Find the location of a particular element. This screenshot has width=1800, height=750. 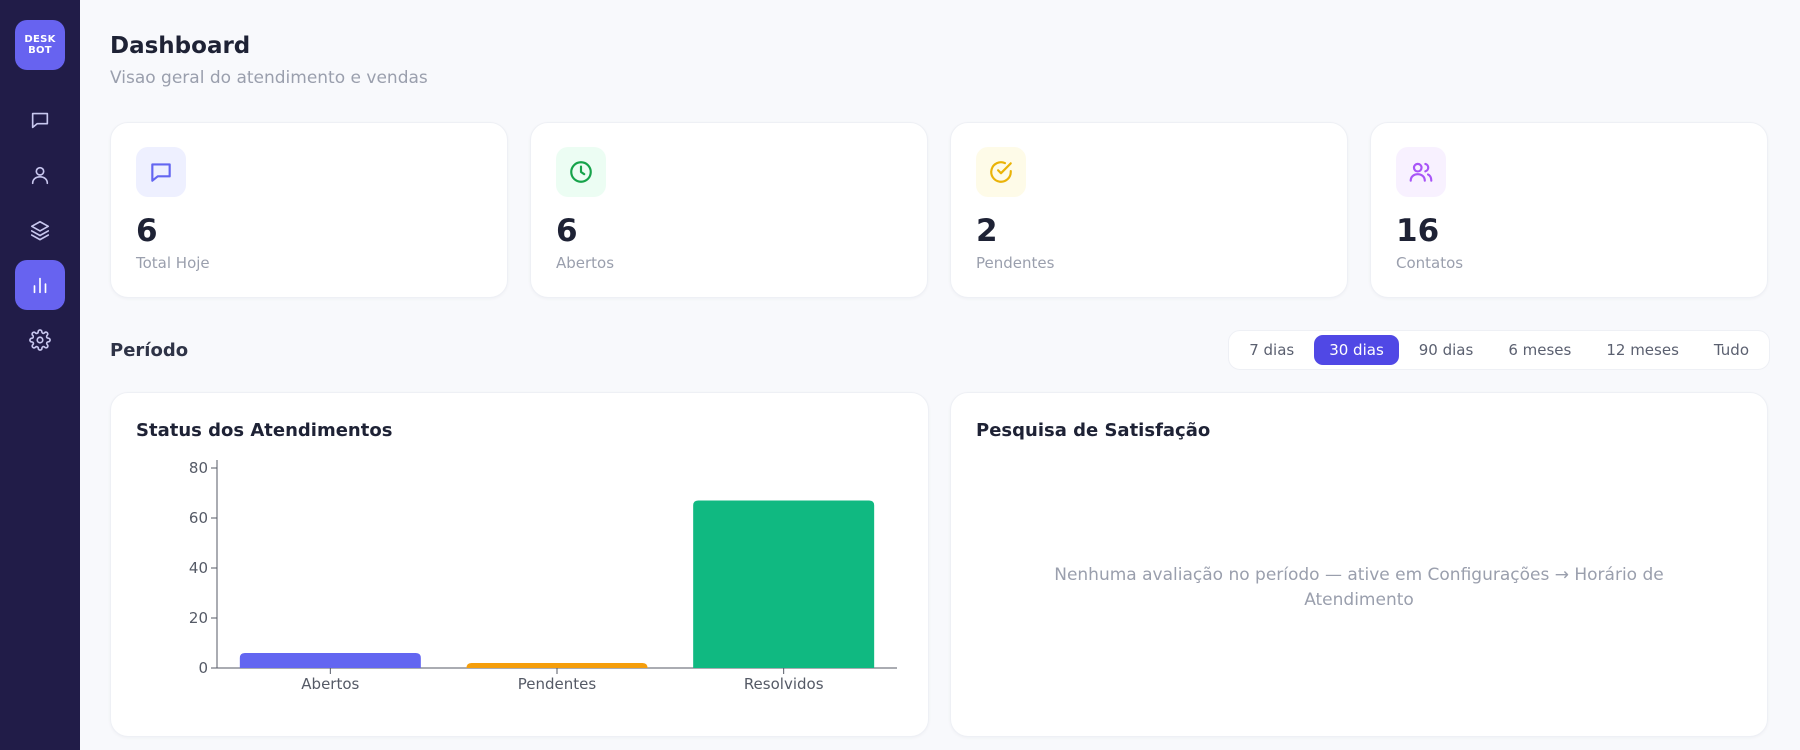

nav-item-layers is located at coordinates (40, 230).